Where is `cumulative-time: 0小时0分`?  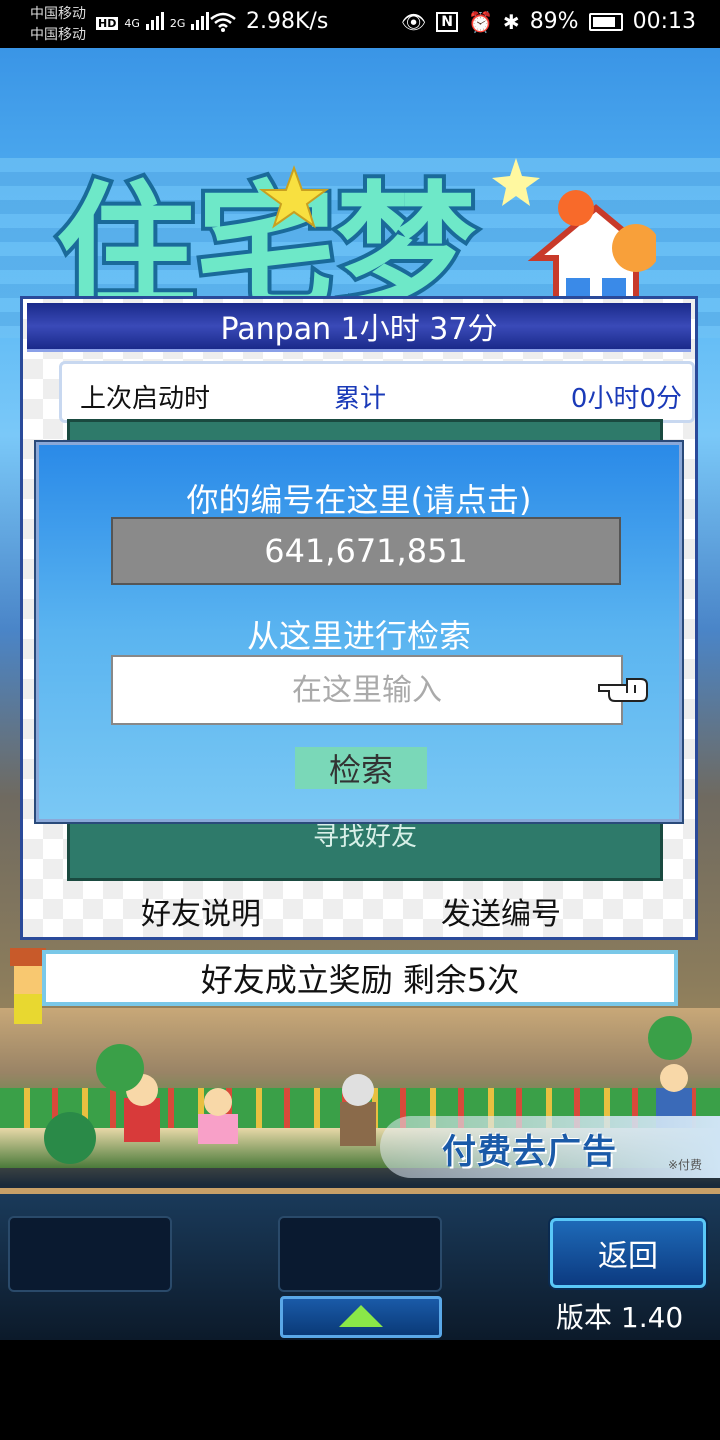
cumulative-time: 0小时0分 is located at coordinates (626, 399).